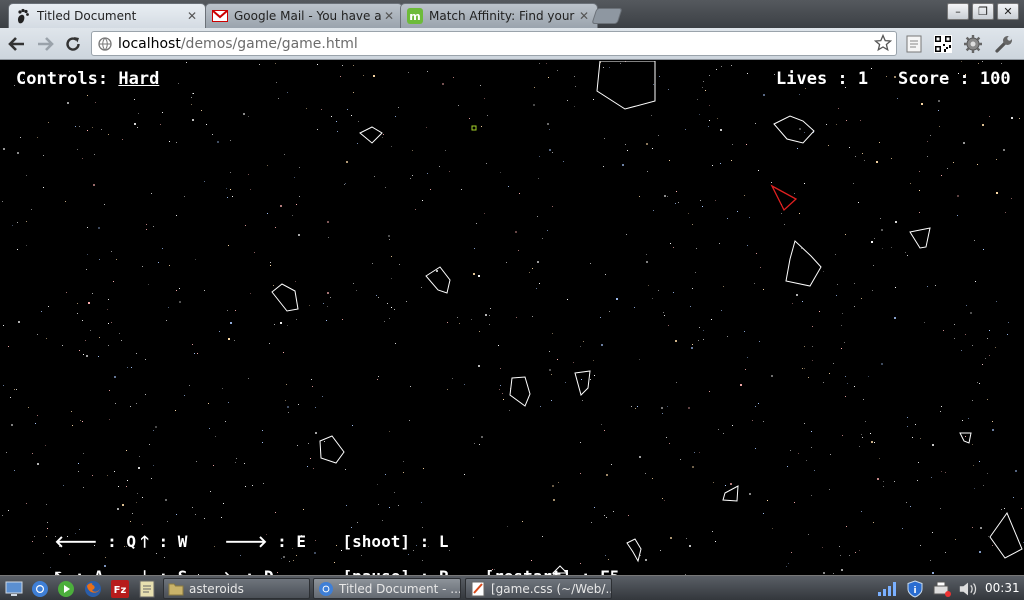  I want to click on clock: 00:31, so click(1002, 588).